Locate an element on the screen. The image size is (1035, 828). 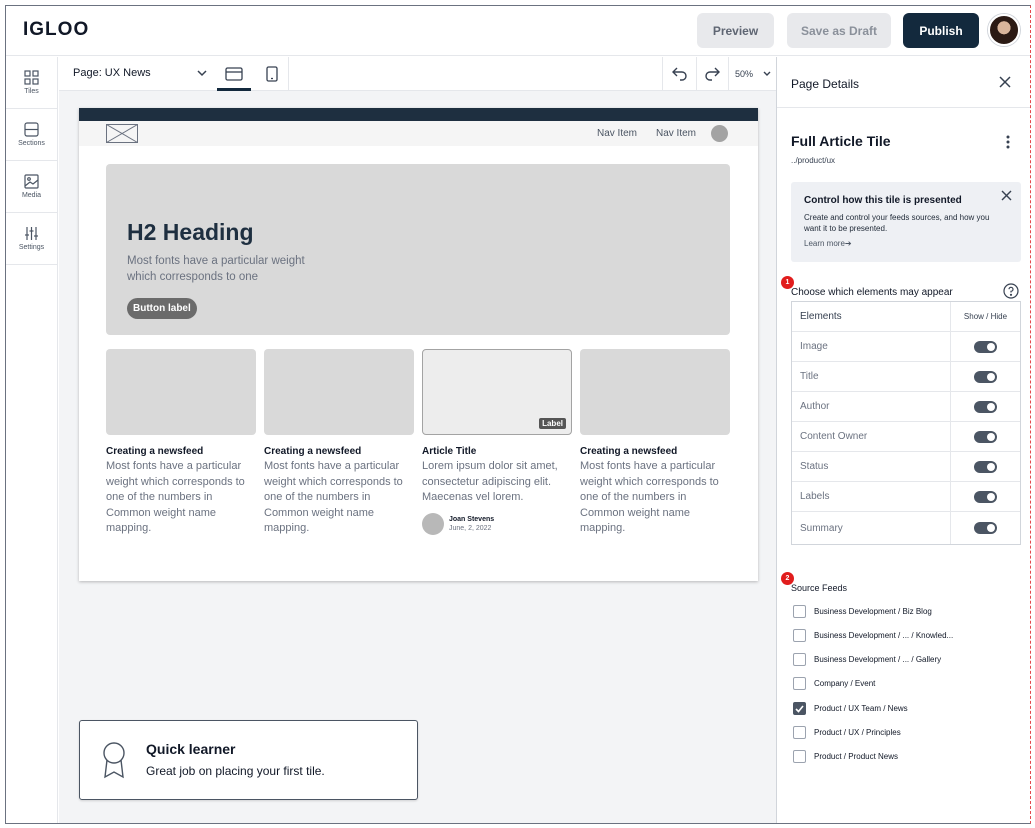
rail-item-settings: Settings is located at coordinates (31, 239).